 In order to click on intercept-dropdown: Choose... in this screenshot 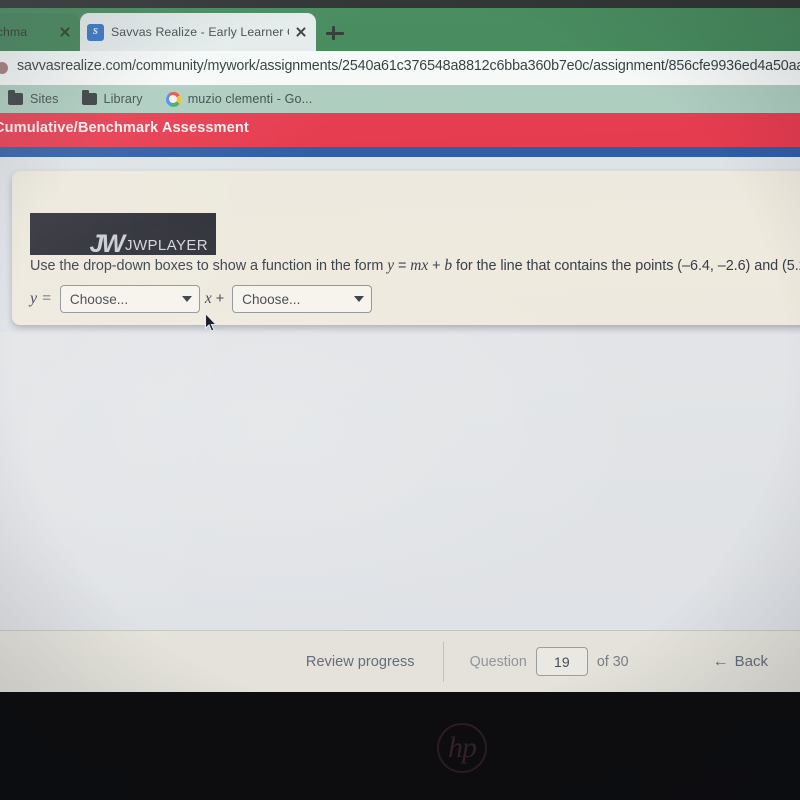, I will do `click(302, 299)`.